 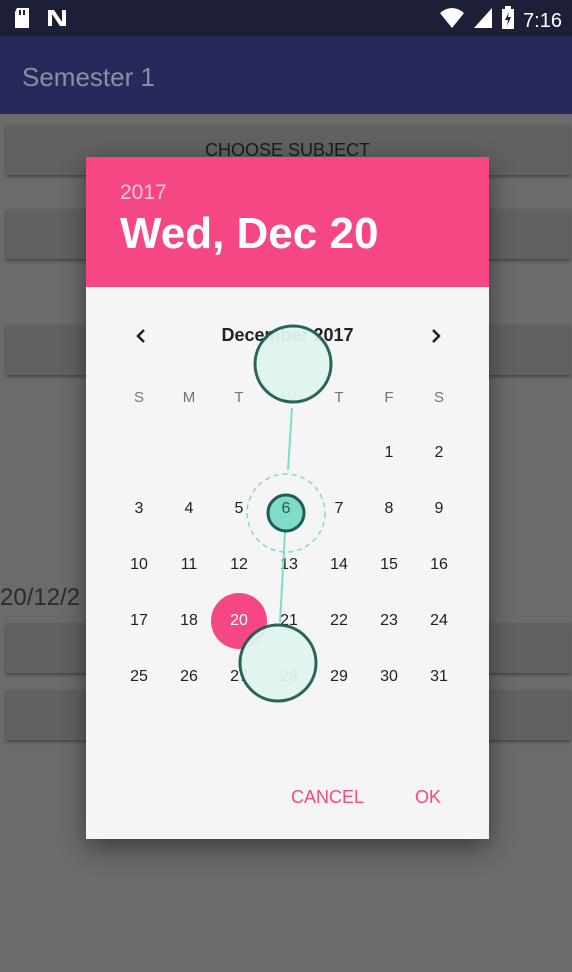 I want to click on day-cell: 13, so click(x=289, y=565).